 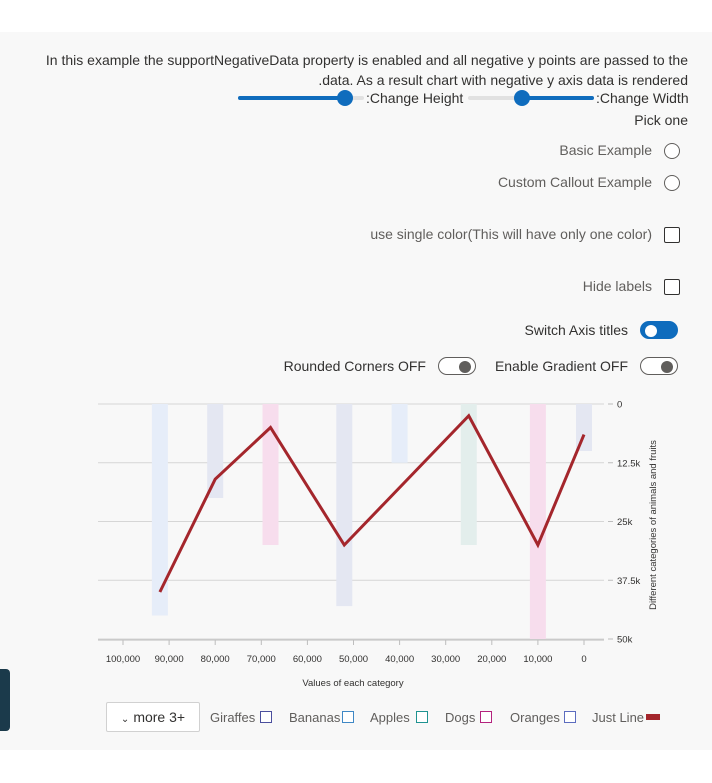 What do you see at coordinates (5, 700) in the screenshot?
I see `side-tab` at bounding box center [5, 700].